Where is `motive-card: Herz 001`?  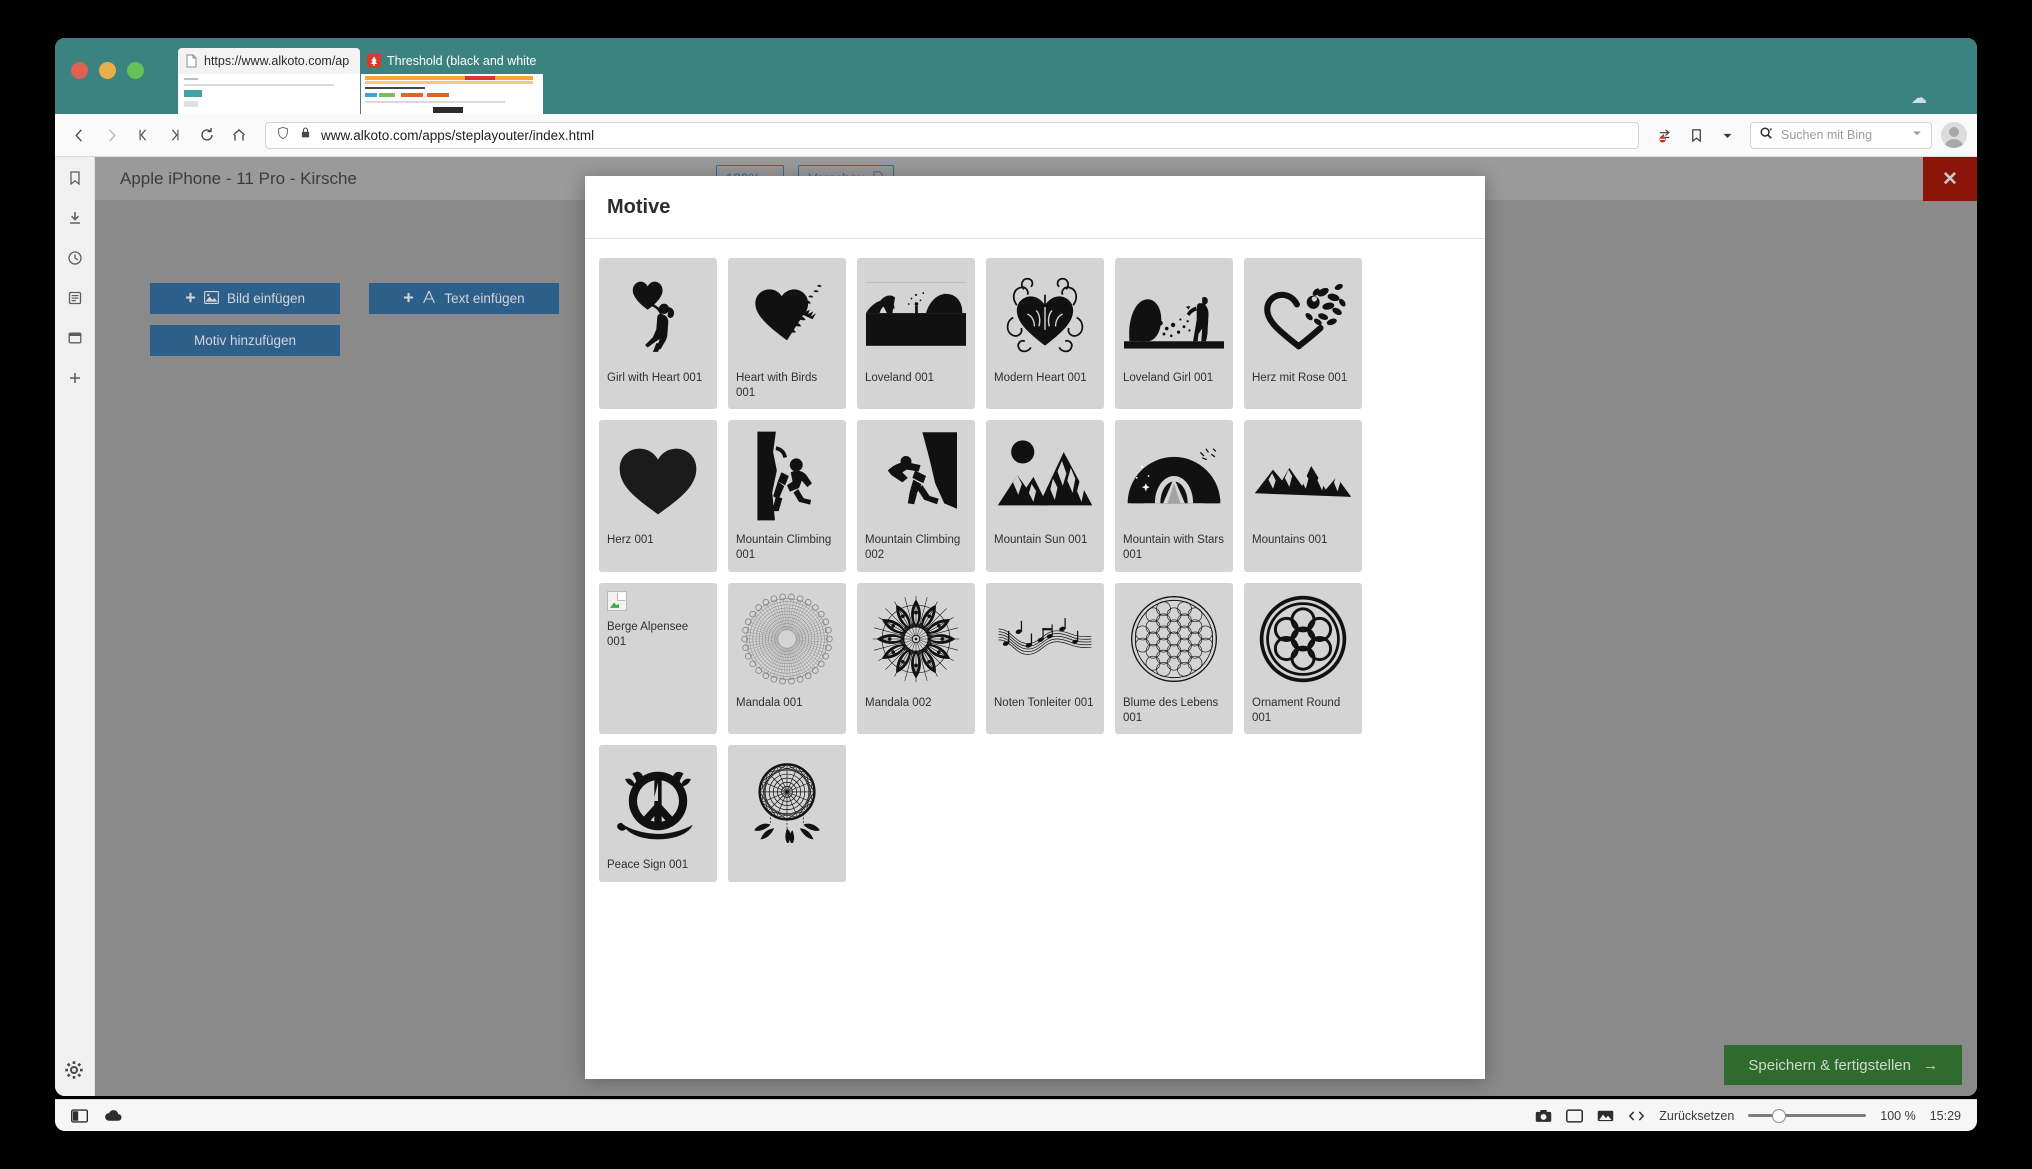
motive-card: Herz 001 is located at coordinates (658, 496).